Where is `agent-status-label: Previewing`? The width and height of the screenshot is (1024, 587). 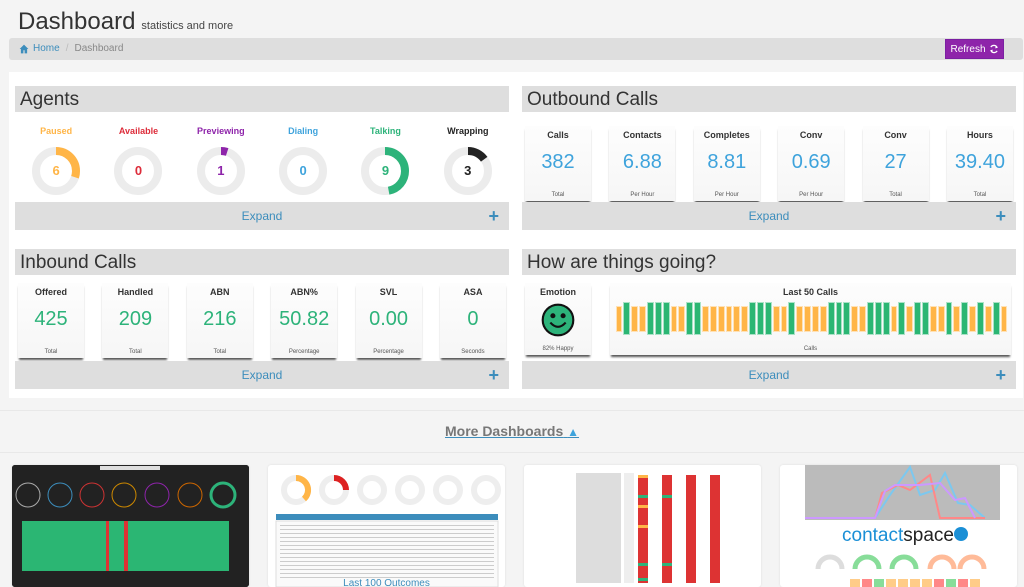 agent-status-label: Previewing is located at coordinates (221, 131).